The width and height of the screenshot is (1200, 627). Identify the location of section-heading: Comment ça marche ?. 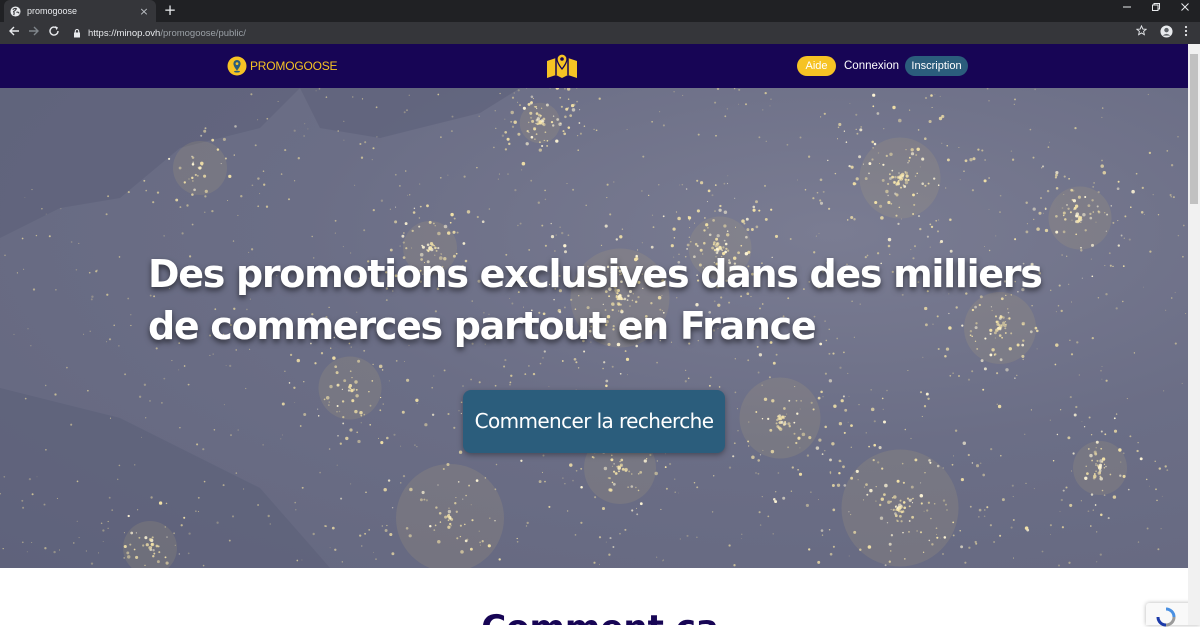
(600, 616).